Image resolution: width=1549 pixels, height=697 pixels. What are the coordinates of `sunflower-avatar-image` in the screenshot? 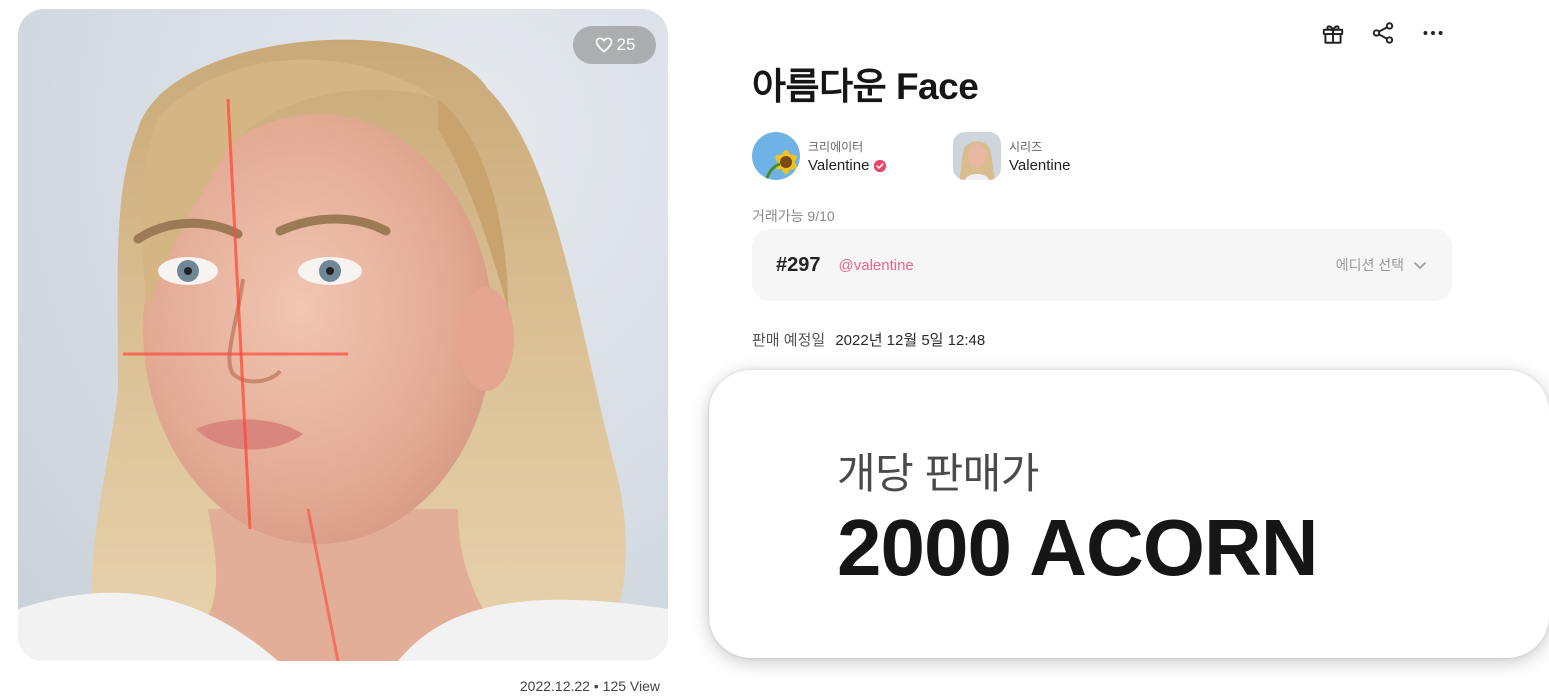 It's located at (776, 156).